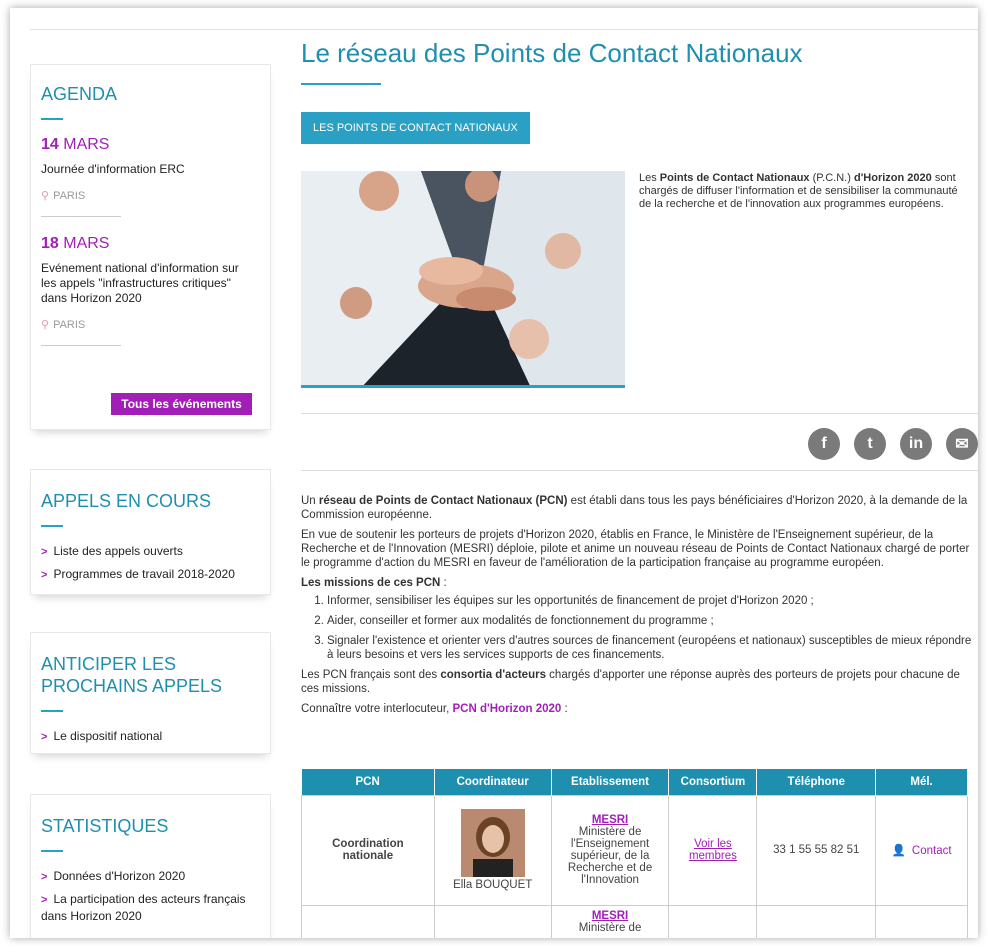 The height and width of the screenshot is (946, 988). Describe the element at coordinates (713, 782) in the screenshot. I see `column-header: Consortium` at that location.